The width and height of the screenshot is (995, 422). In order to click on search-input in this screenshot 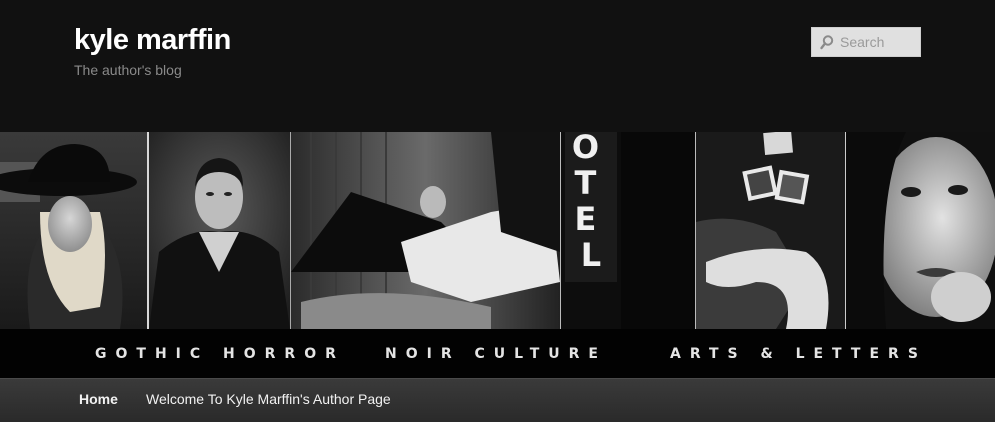, I will do `click(866, 42)`.